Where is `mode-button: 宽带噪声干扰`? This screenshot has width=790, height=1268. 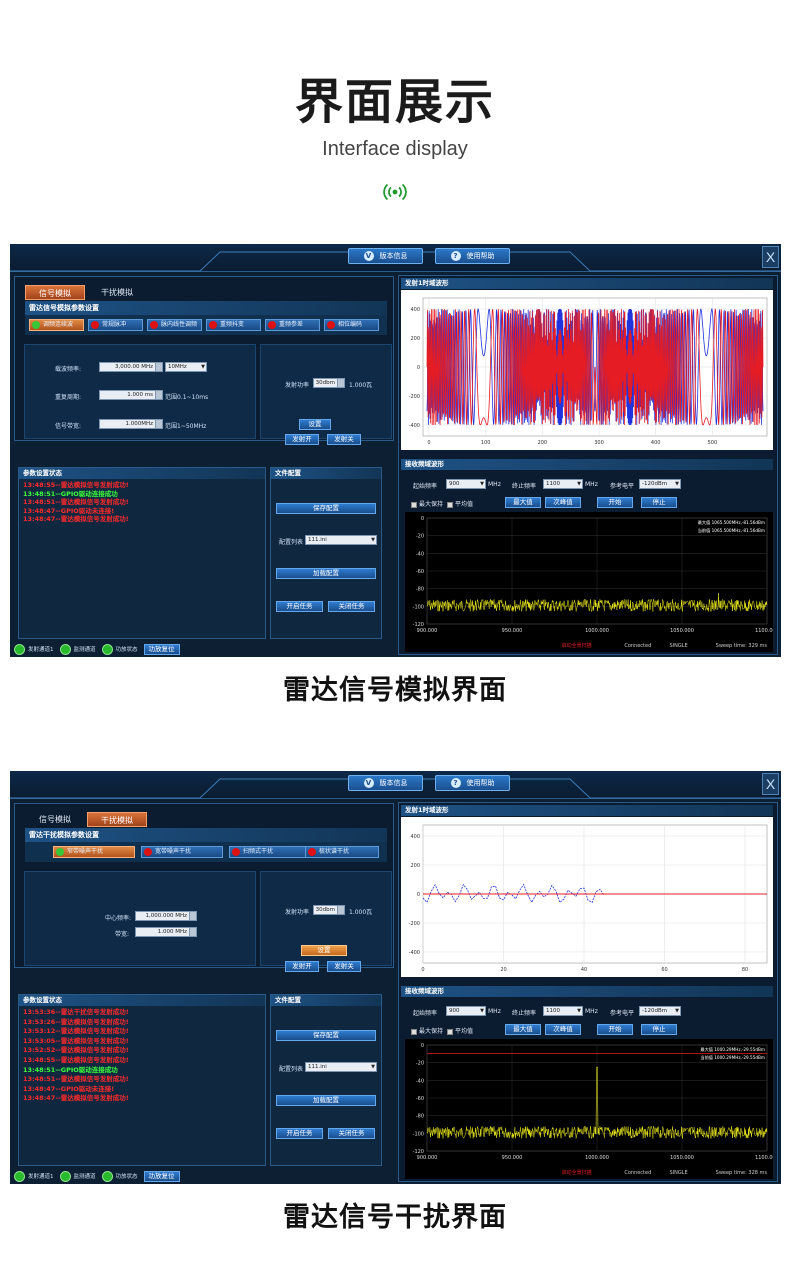 mode-button: 宽带噪声干扰 is located at coordinates (182, 852).